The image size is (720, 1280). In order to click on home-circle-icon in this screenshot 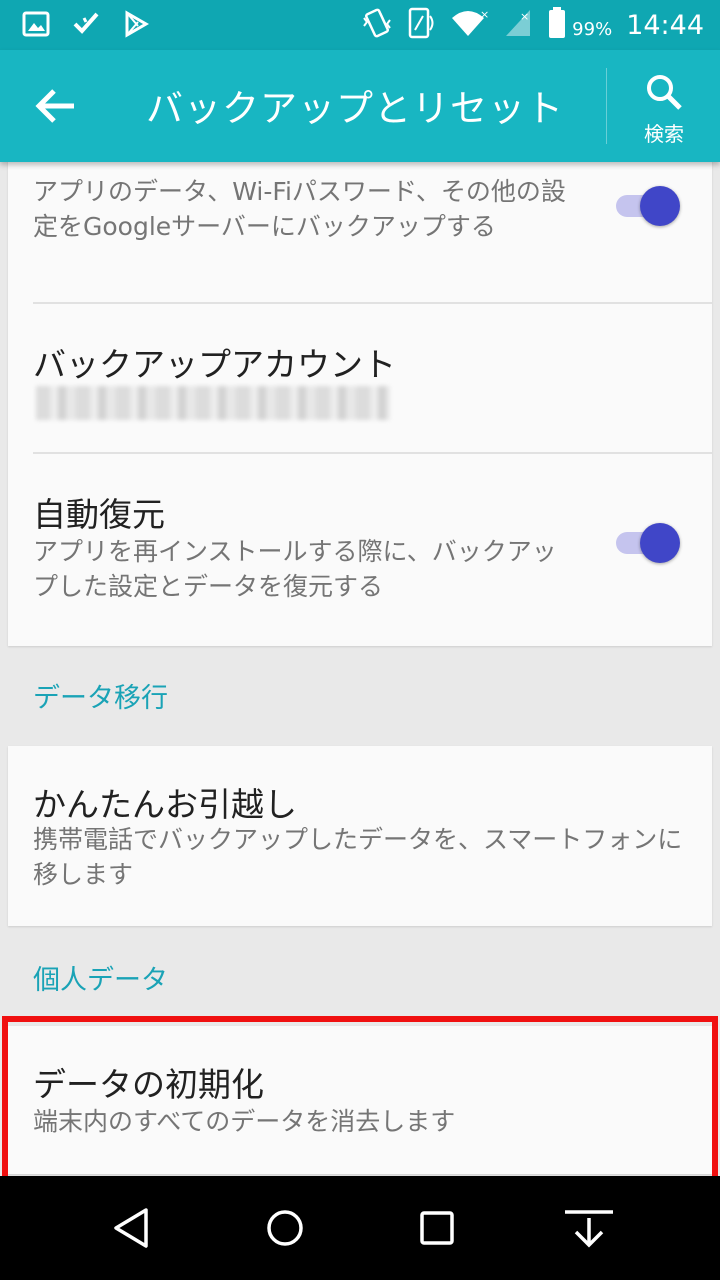, I will do `click(285, 1228)`.